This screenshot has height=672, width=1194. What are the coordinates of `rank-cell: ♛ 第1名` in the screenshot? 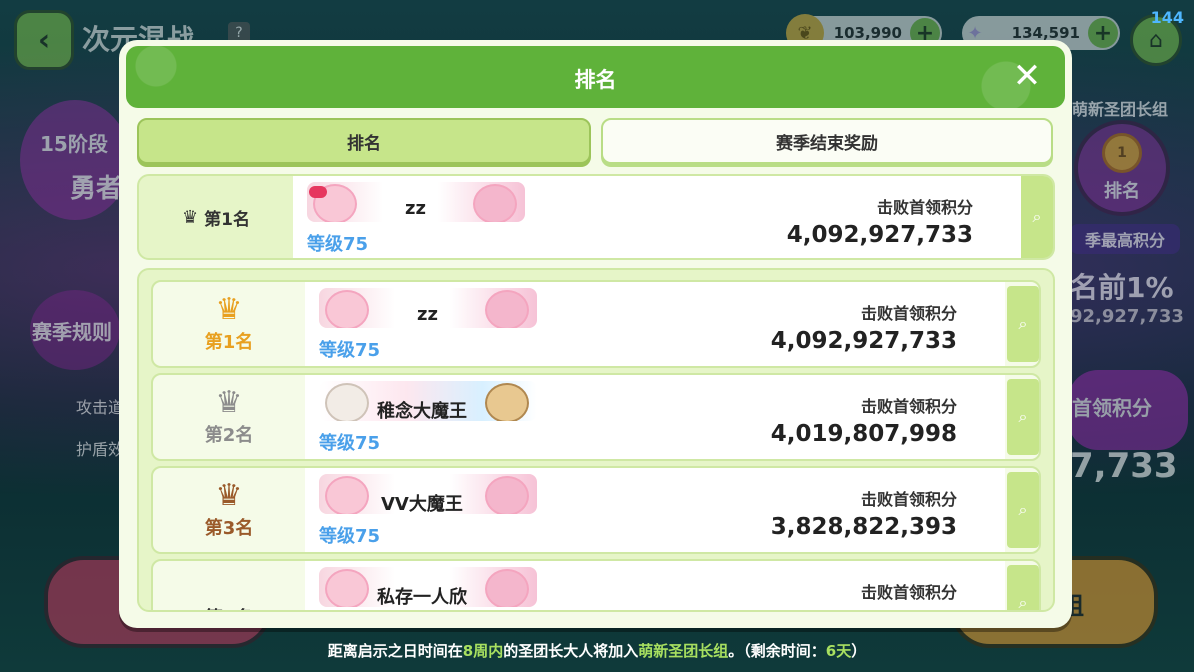 It's located at (229, 324).